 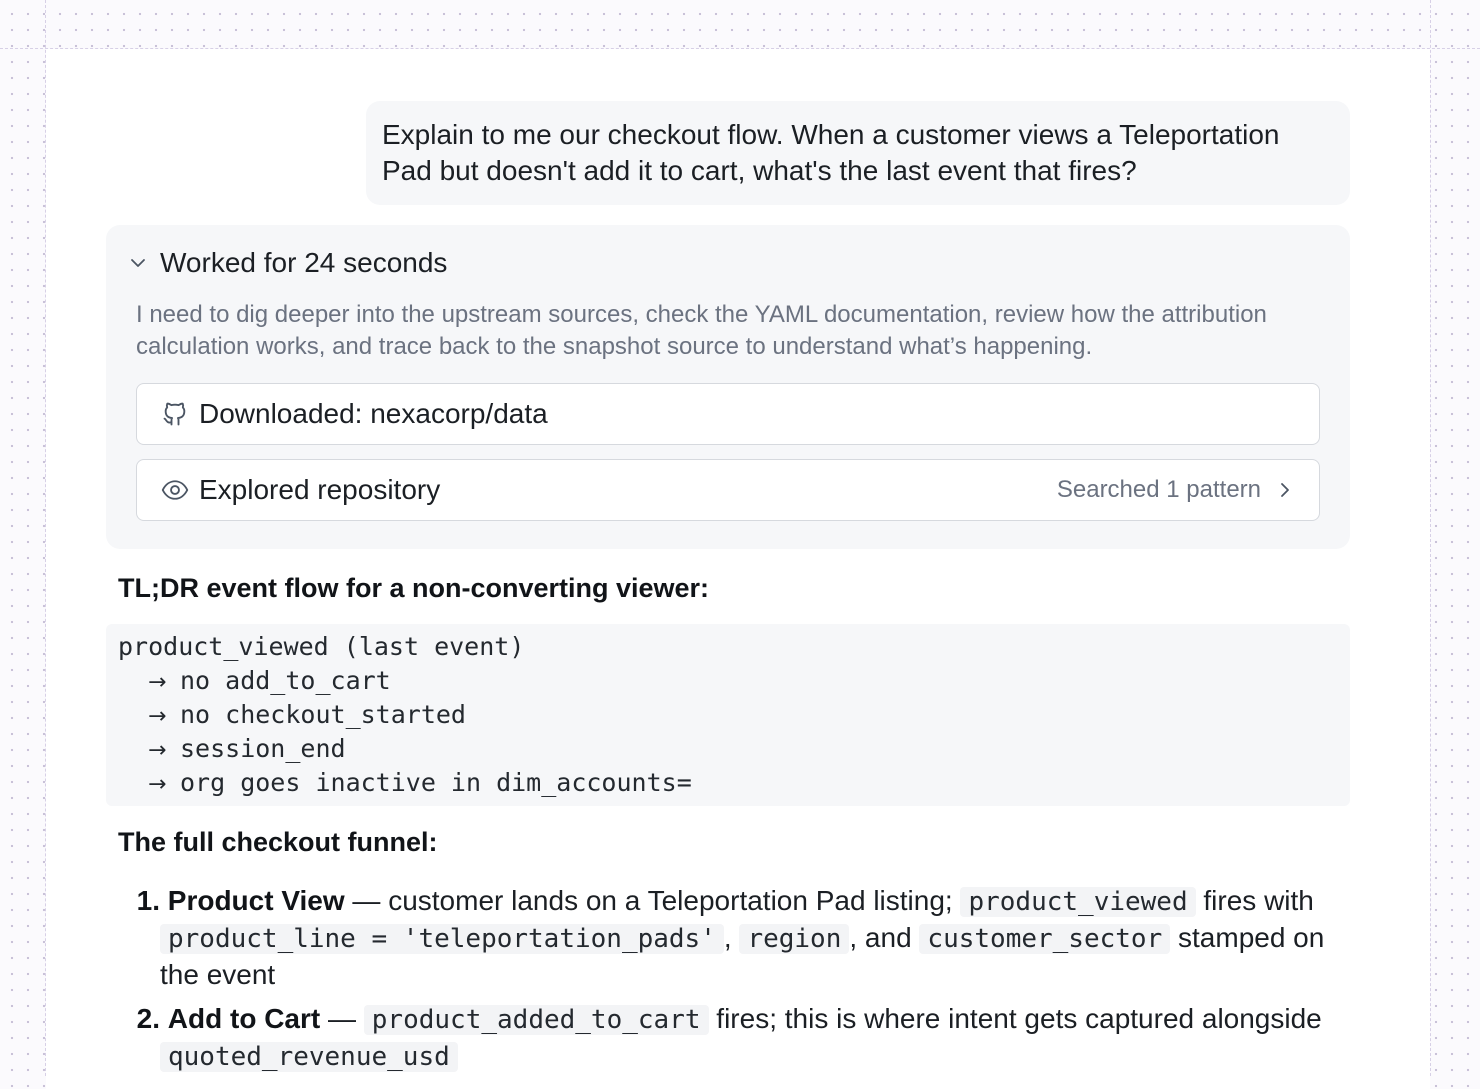 What do you see at coordinates (174, 414) in the screenshot?
I see `github-icon` at bounding box center [174, 414].